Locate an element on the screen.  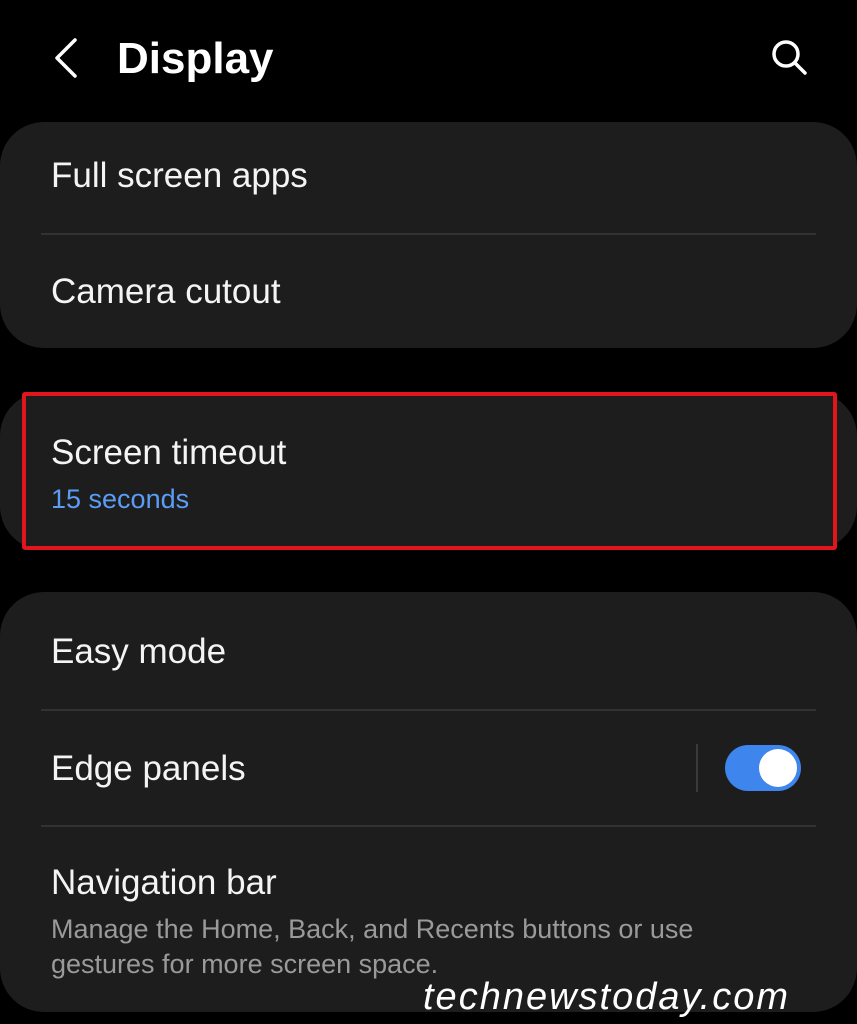
toggle-knob is located at coordinates (778, 768).